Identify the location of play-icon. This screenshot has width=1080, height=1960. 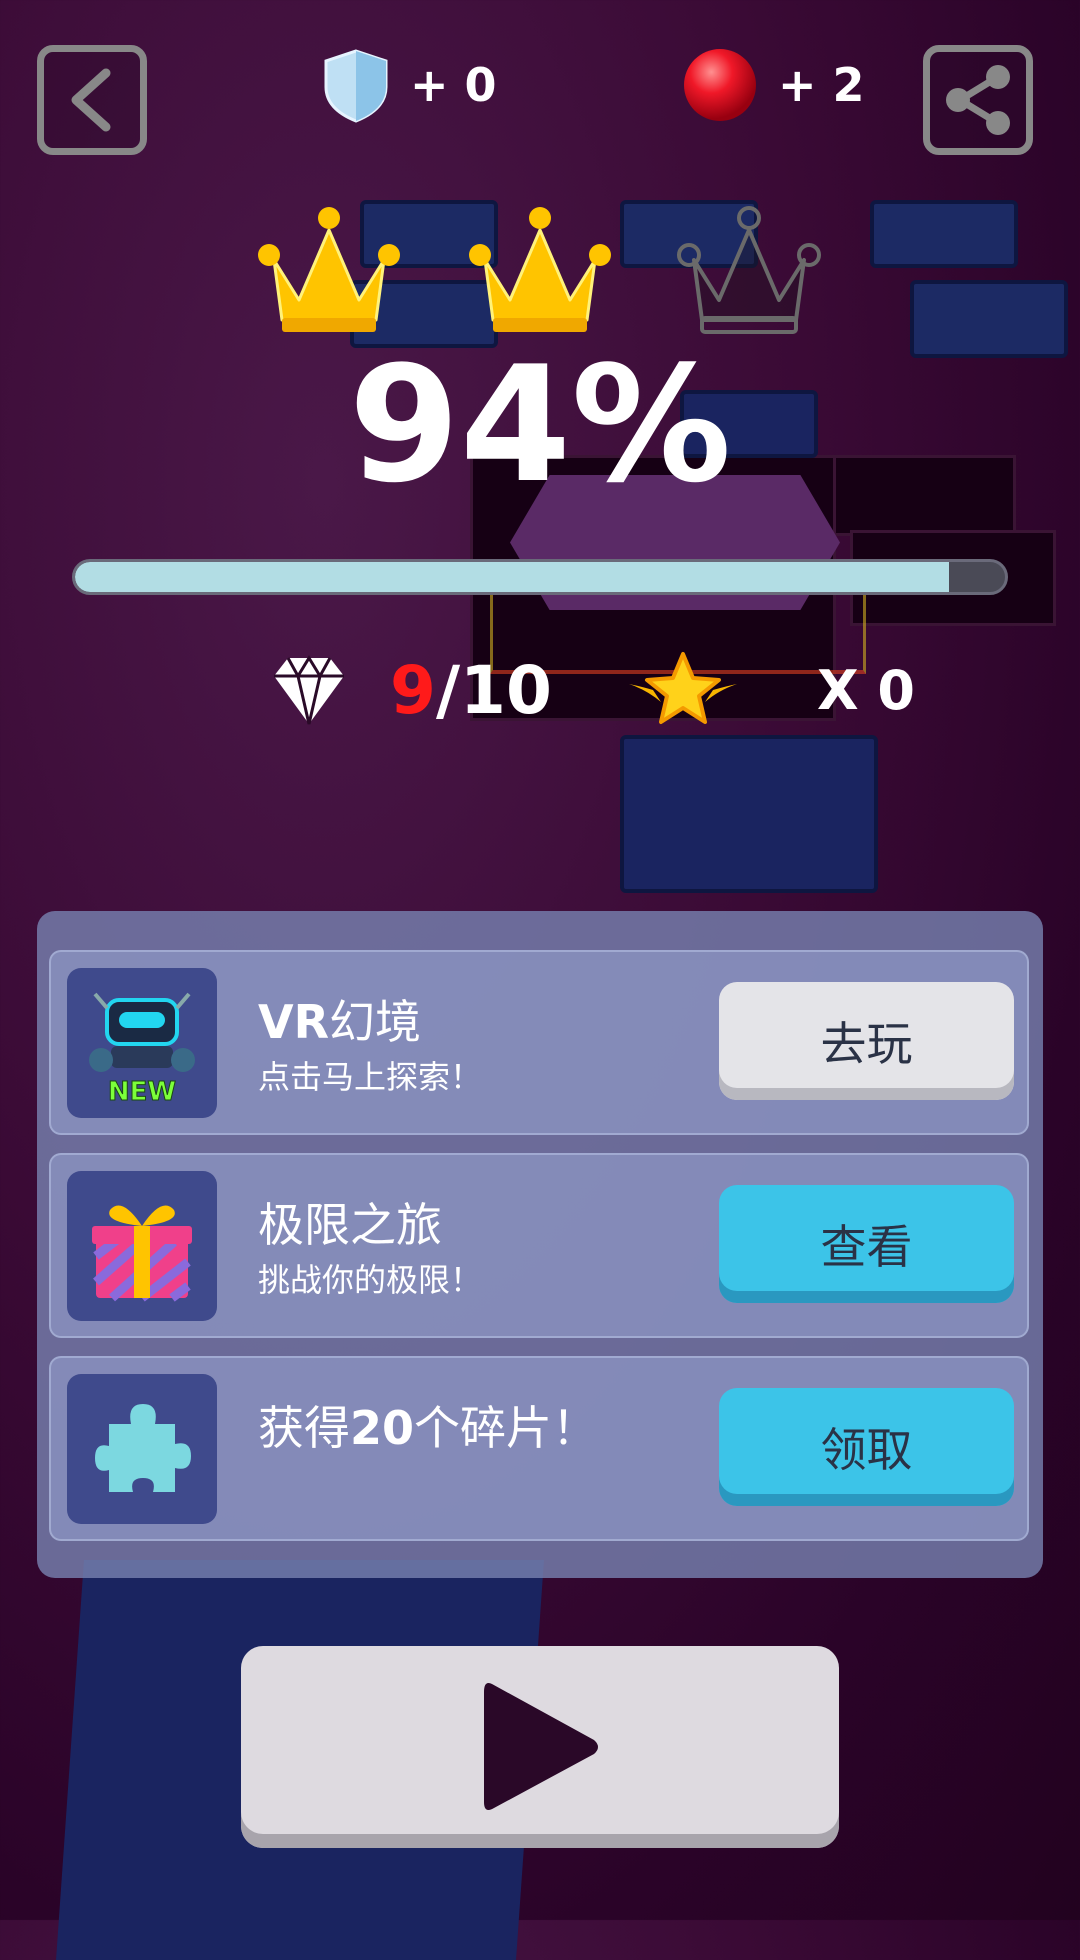
(541, 1746).